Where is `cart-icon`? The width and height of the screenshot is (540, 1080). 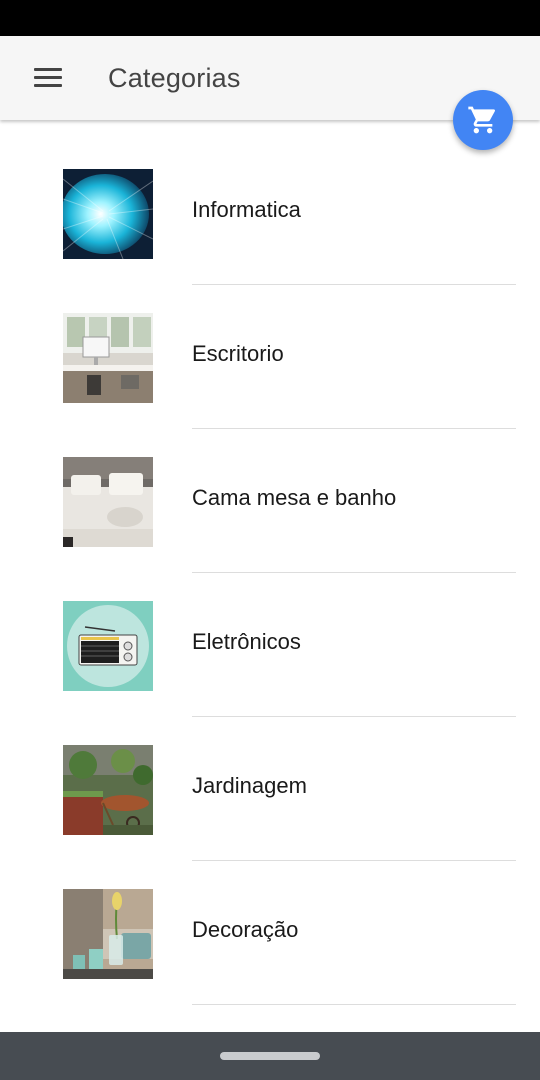
cart-icon is located at coordinates (482, 120).